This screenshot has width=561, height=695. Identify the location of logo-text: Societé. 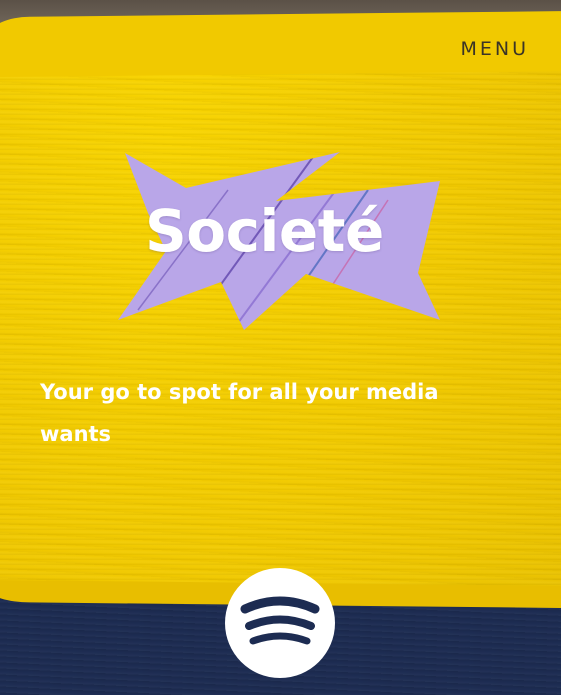
(264, 231).